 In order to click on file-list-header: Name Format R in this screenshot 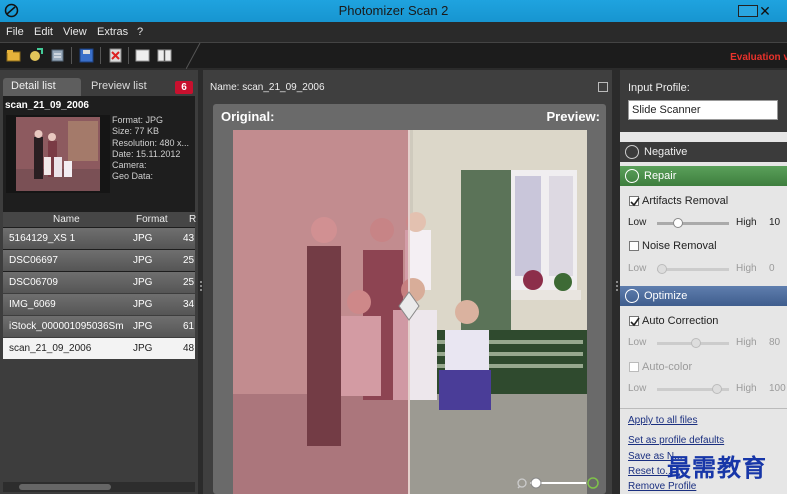, I will do `click(99, 219)`.